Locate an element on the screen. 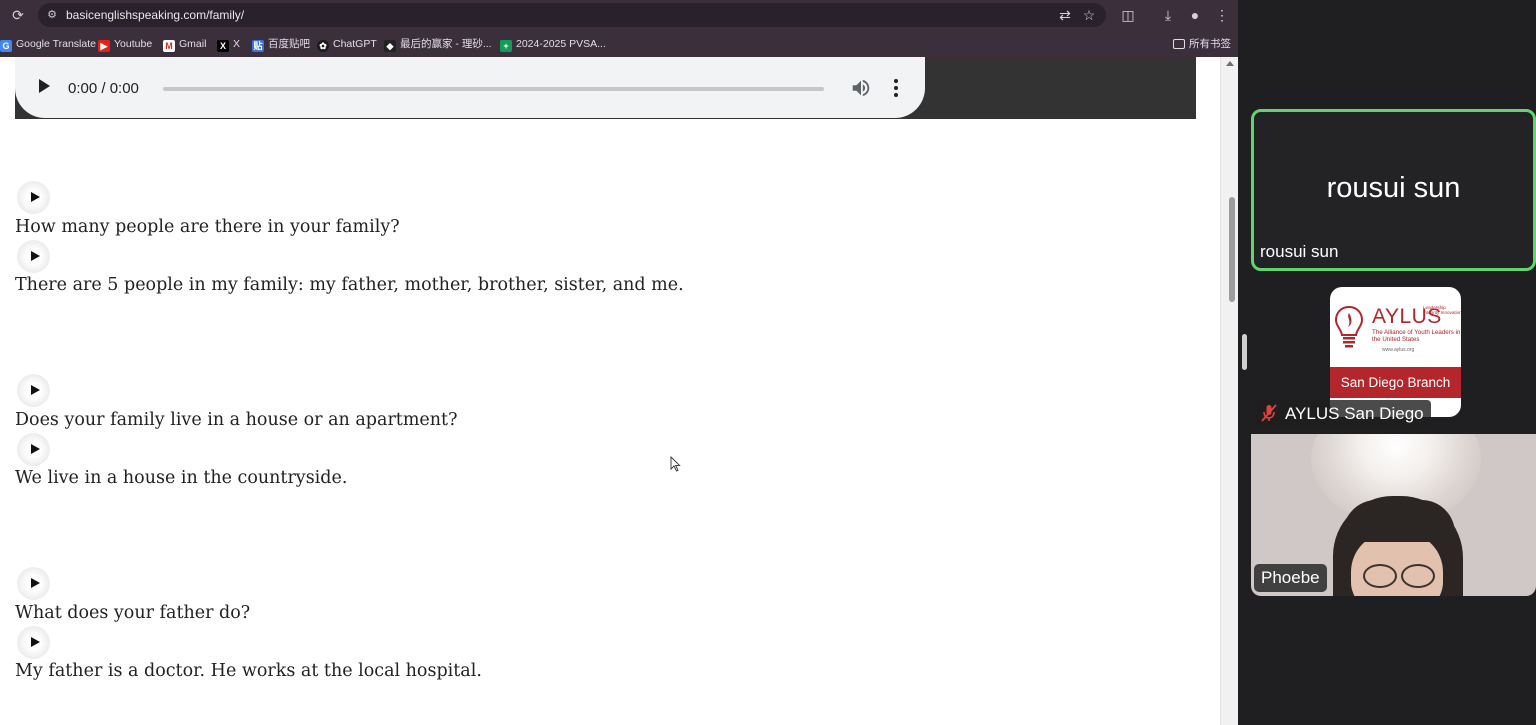  bookmark-label: 百度贴吧 is located at coordinates (289, 44).